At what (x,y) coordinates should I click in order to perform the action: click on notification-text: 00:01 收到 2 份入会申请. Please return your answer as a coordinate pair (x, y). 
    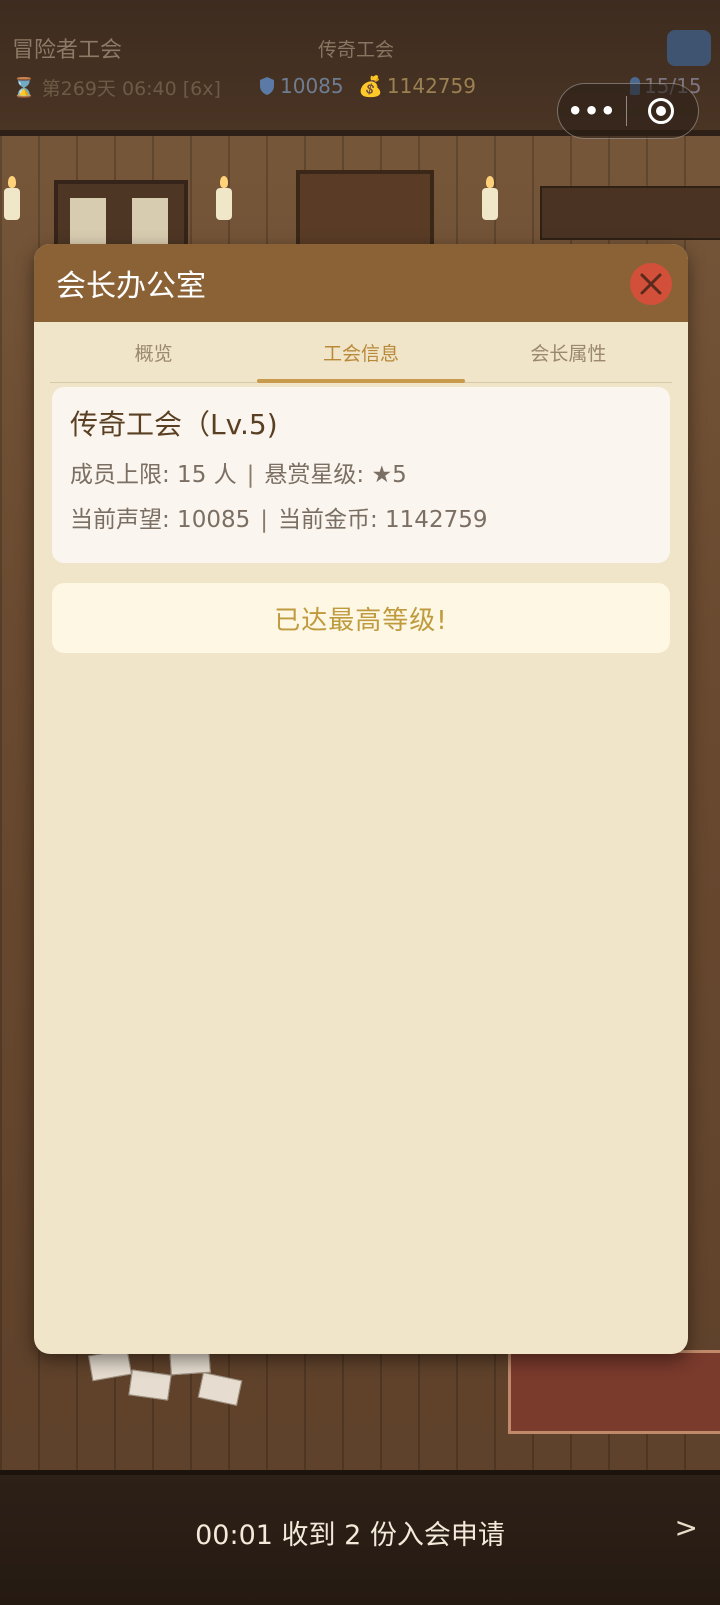
    Looking at the image, I should click on (350, 1535).